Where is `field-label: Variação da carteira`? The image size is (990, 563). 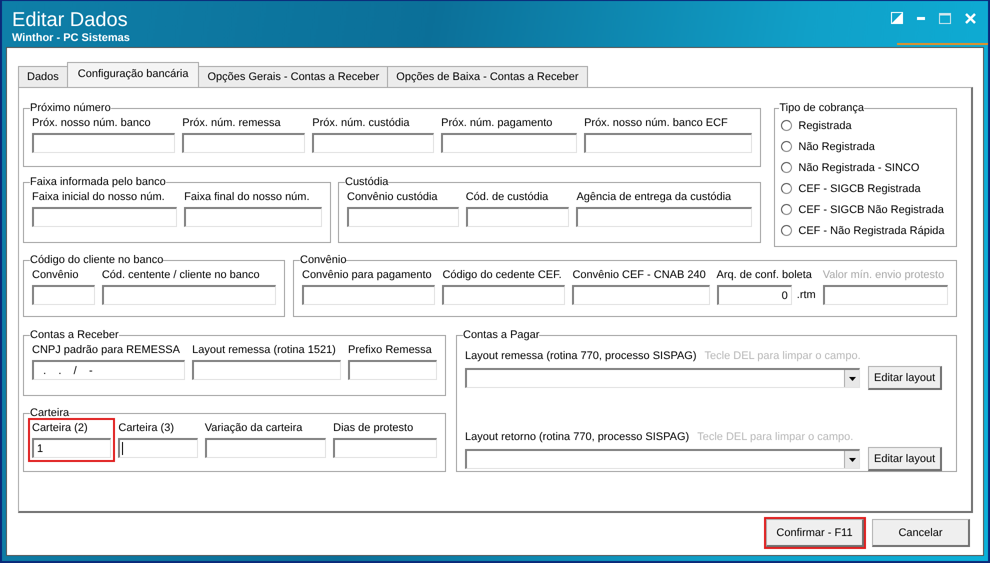 field-label: Variação da carteira is located at coordinates (254, 428).